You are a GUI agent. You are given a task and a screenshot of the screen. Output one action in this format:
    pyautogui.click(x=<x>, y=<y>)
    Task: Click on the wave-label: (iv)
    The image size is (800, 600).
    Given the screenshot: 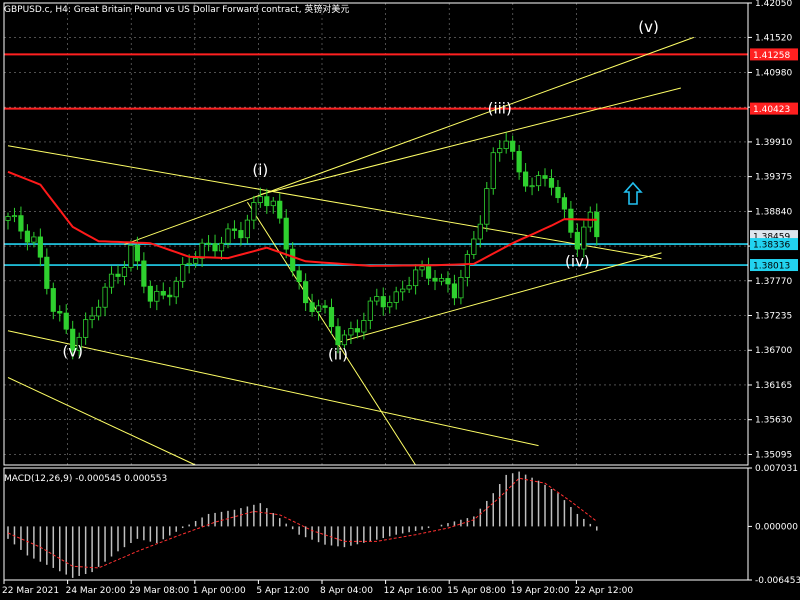 What is the action you would take?
    pyautogui.click(x=577, y=262)
    